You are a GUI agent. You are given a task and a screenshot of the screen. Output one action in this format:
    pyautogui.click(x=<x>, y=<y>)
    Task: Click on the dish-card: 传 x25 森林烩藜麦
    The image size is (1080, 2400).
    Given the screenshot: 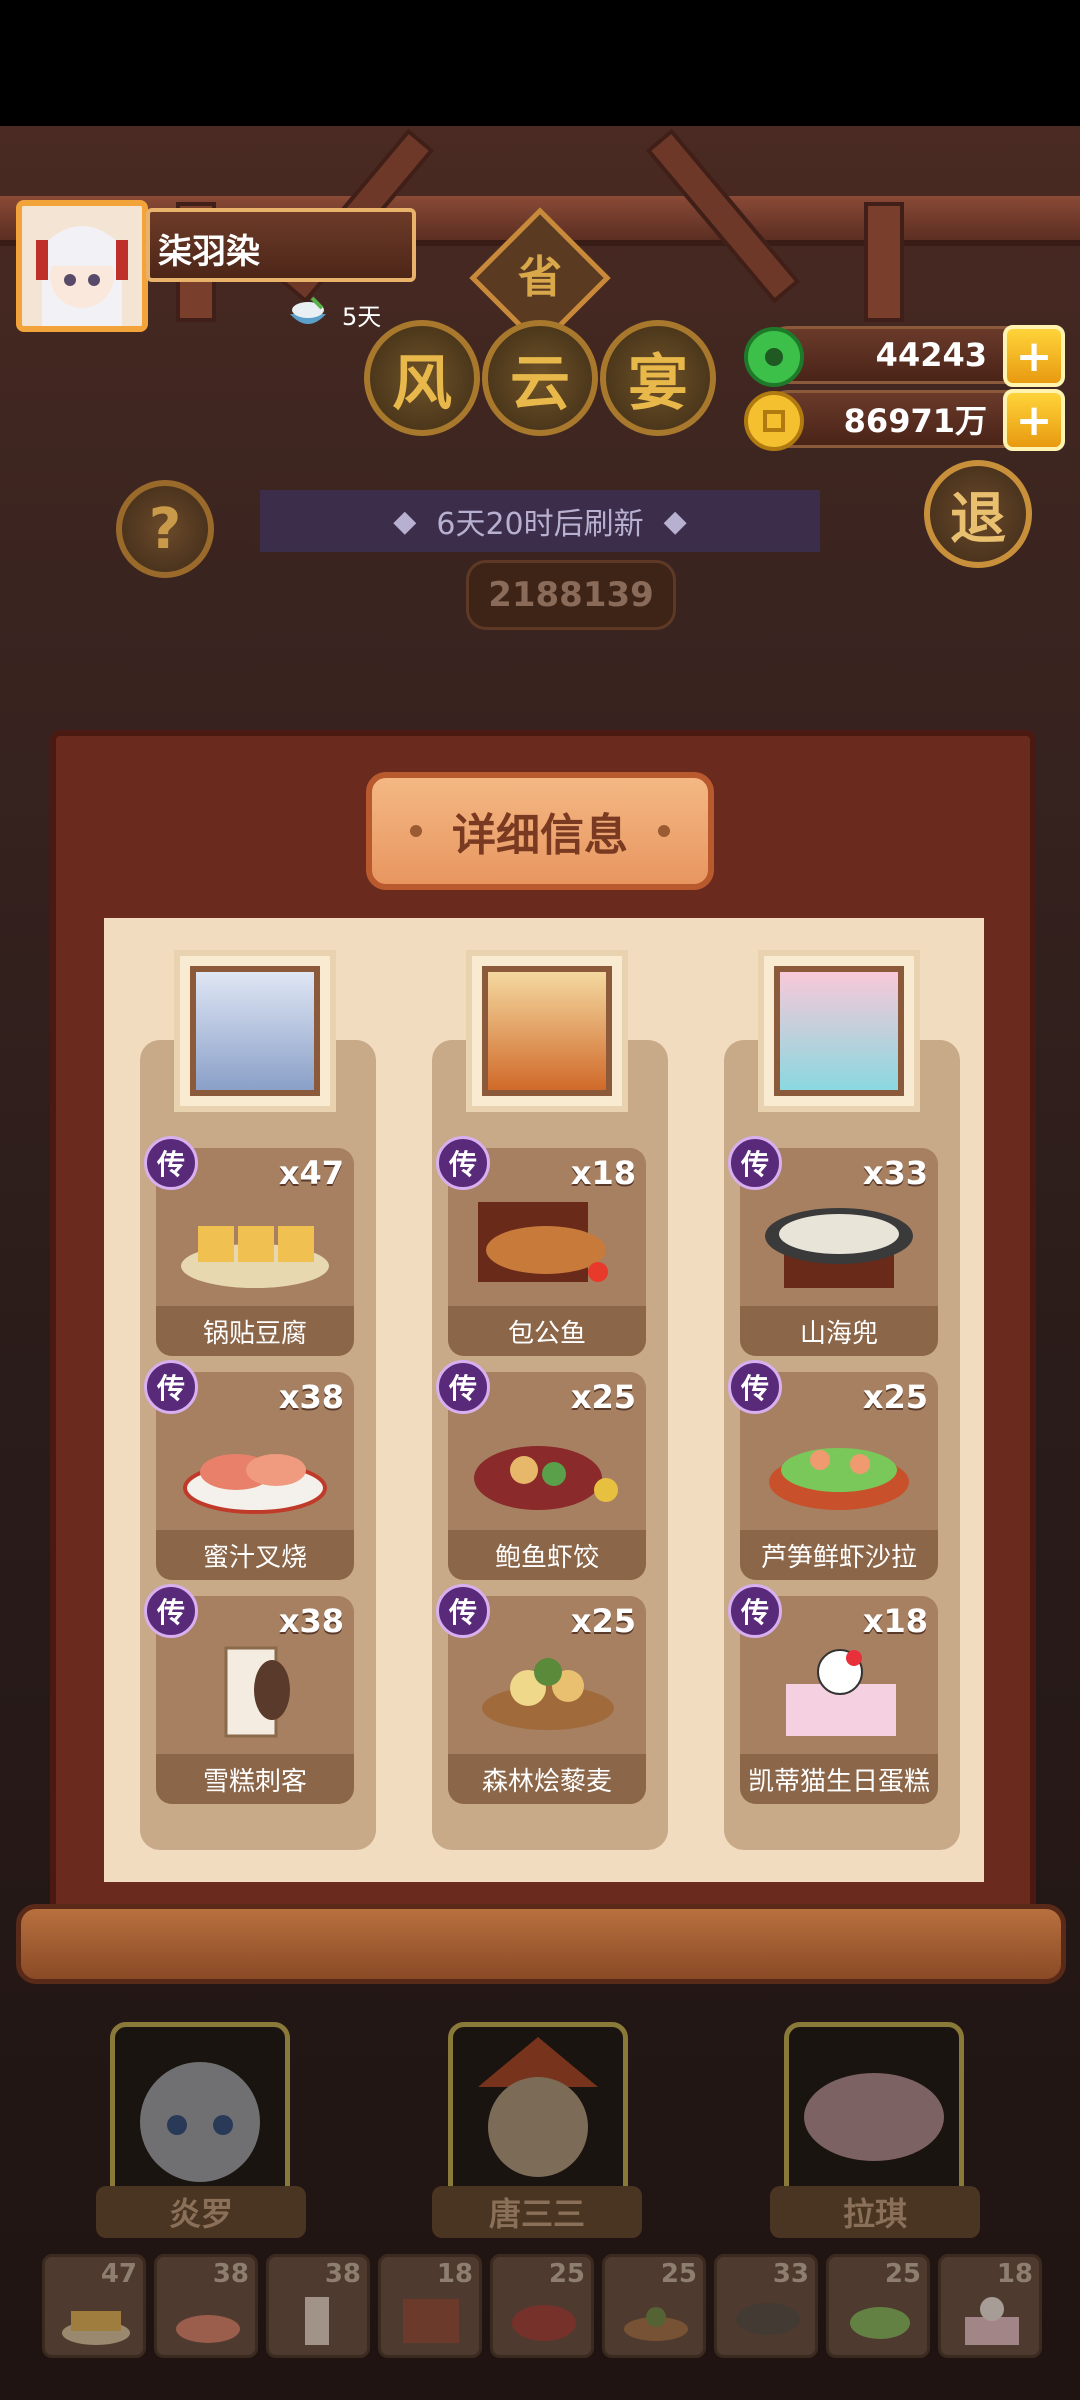 What is the action you would take?
    pyautogui.click(x=541, y=1694)
    